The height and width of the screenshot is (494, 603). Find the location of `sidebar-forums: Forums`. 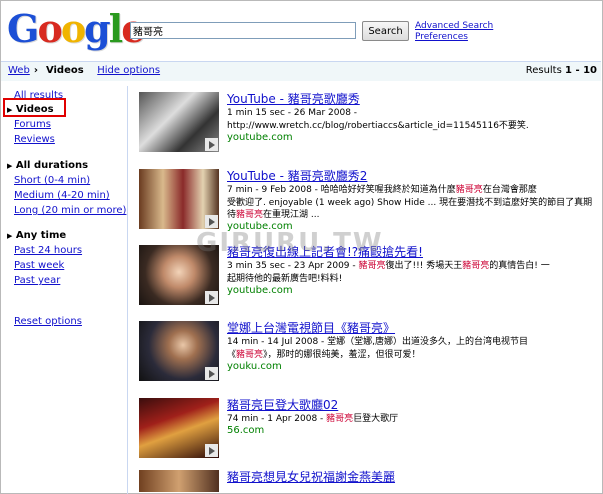

sidebar-forums: Forums is located at coordinates (32, 124).